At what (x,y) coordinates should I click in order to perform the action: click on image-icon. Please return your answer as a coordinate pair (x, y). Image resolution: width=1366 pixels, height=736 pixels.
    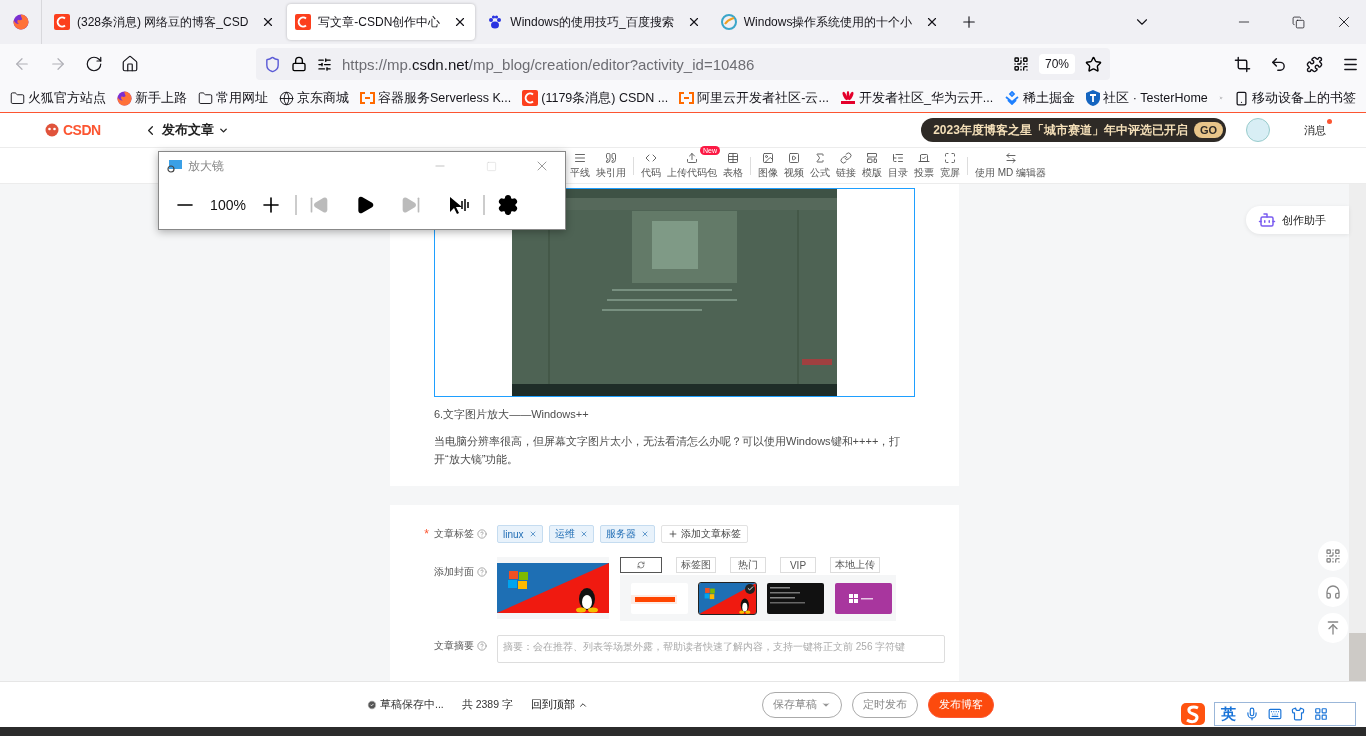
    Looking at the image, I should click on (768, 157).